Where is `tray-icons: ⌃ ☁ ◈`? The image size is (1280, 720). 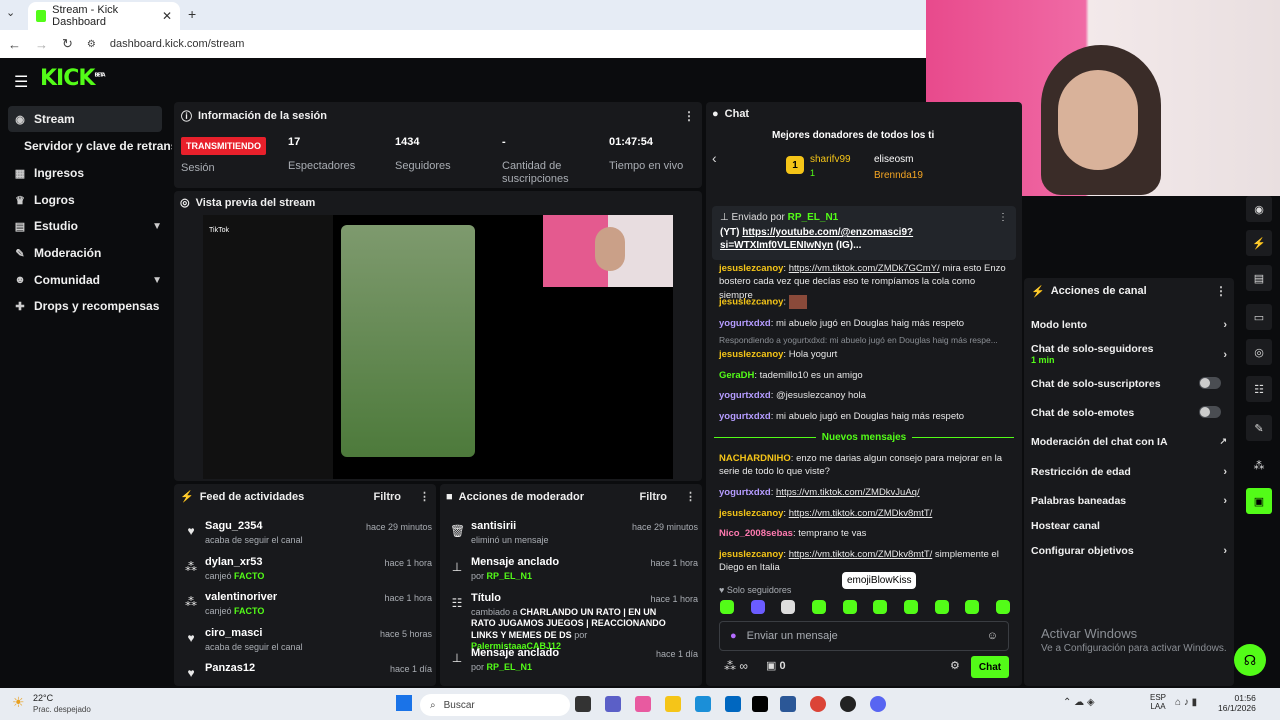 tray-icons: ⌃ ☁ ◈ is located at coordinates (1079, 702).